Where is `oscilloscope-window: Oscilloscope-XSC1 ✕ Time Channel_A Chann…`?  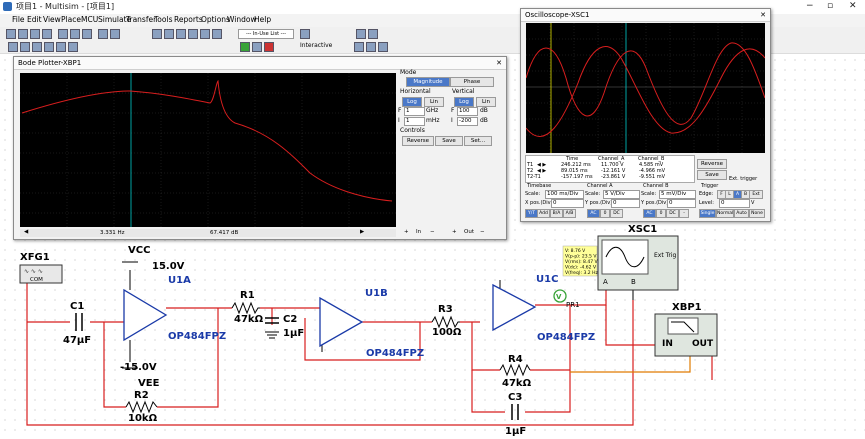 oscilloscope-window: Oscilloscope-XSC1 ✕ Time Channel_A Chann… is located at coordinates (645, 115).